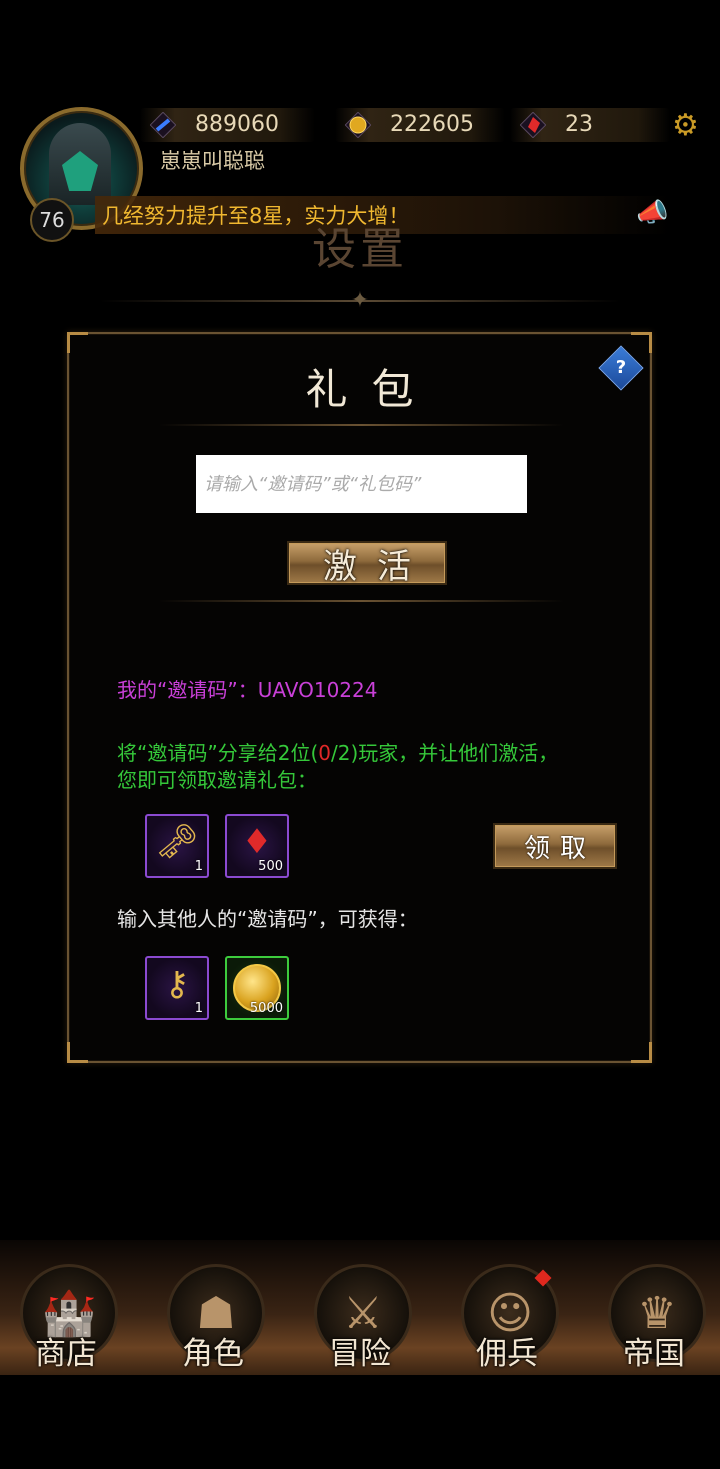 This screenshot has height=1469, width=720. What do you see at coordinates (69, 1319) in the screenshot?
I see `nav-shop: 🏰 商店` at bounding box center [69, 1319].